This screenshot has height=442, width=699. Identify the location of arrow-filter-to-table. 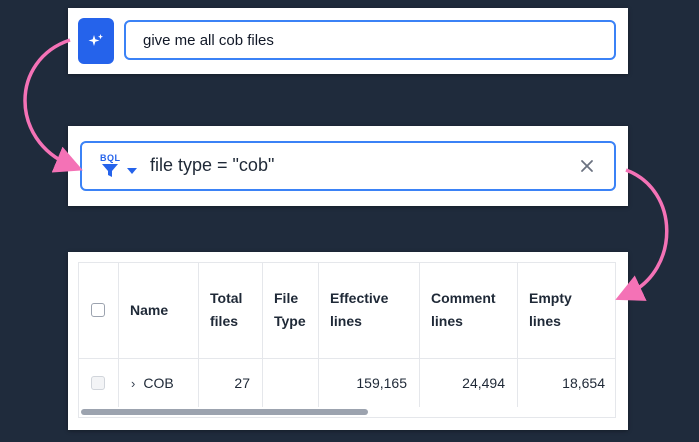
(642, 234).